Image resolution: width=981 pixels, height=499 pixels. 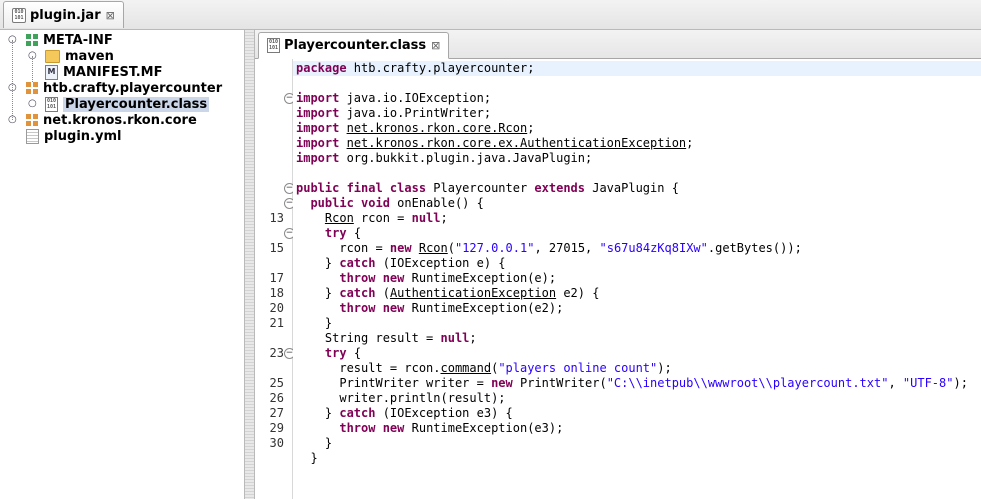 I want to click on line-number: 13, so click(x=276, y=218).